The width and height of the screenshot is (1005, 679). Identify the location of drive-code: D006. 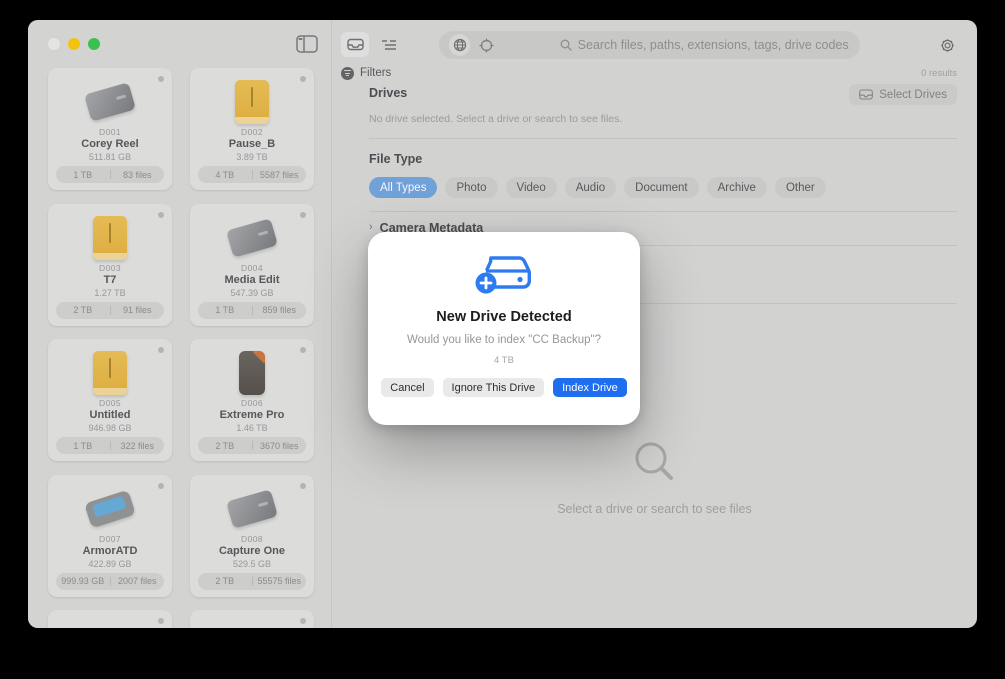
(252, 403).